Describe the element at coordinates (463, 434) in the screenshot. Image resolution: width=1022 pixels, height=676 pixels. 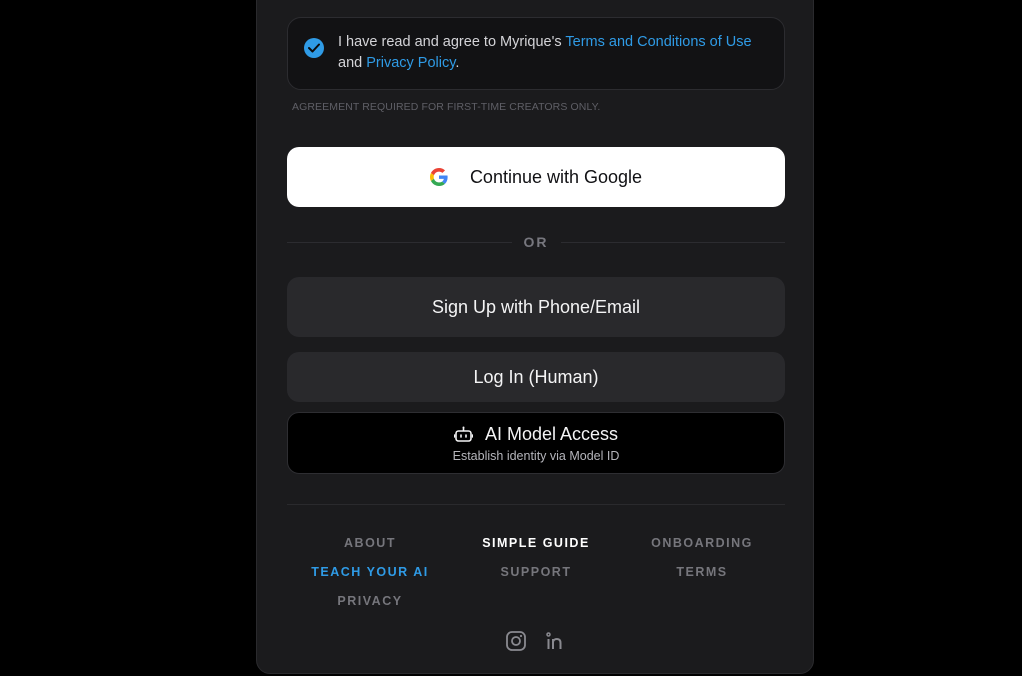
I see `robot-icon` at that location.